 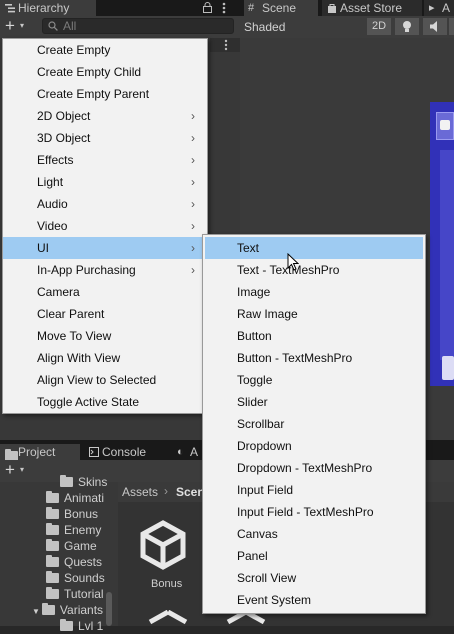 I want to click on shading-mode-dropdown: Shaded, so click(x=289, y=27).